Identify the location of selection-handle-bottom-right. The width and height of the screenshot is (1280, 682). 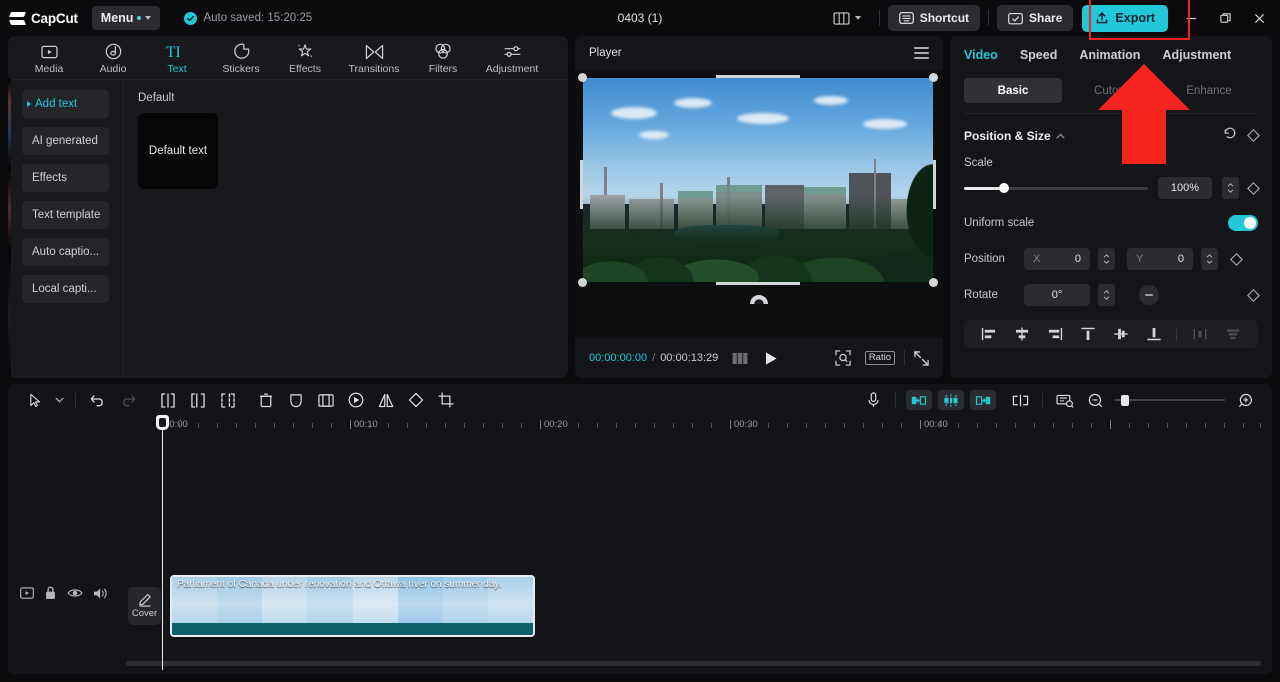
(933, 282).